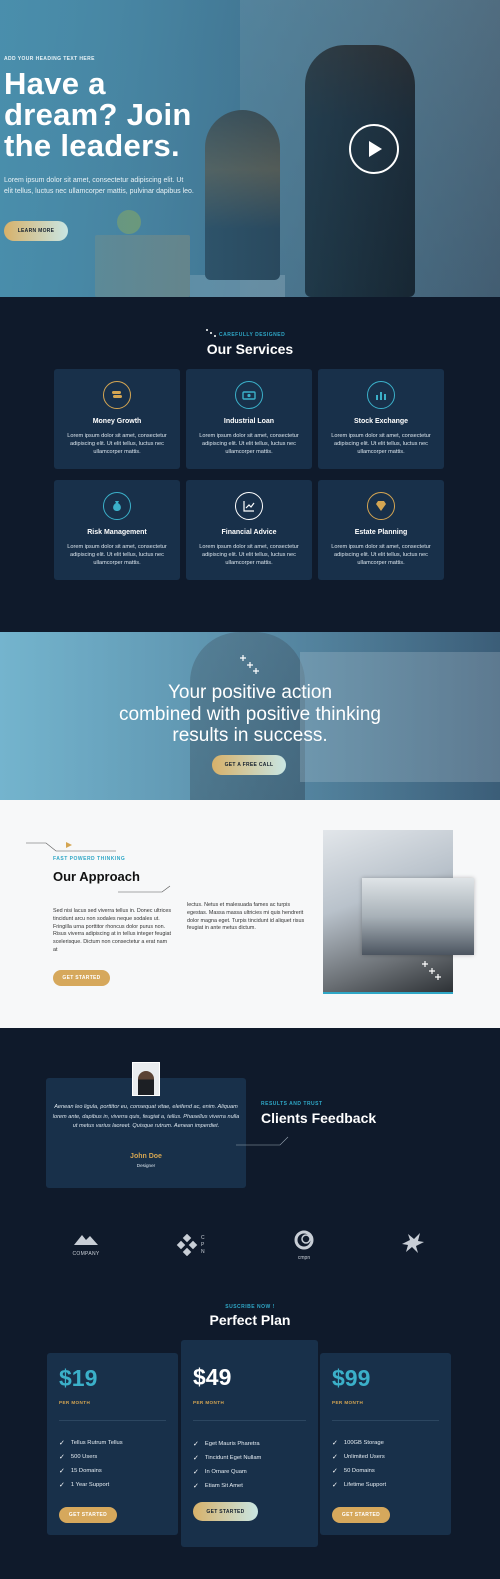  I want to click on services-title: Our Services, so click(250, 349).